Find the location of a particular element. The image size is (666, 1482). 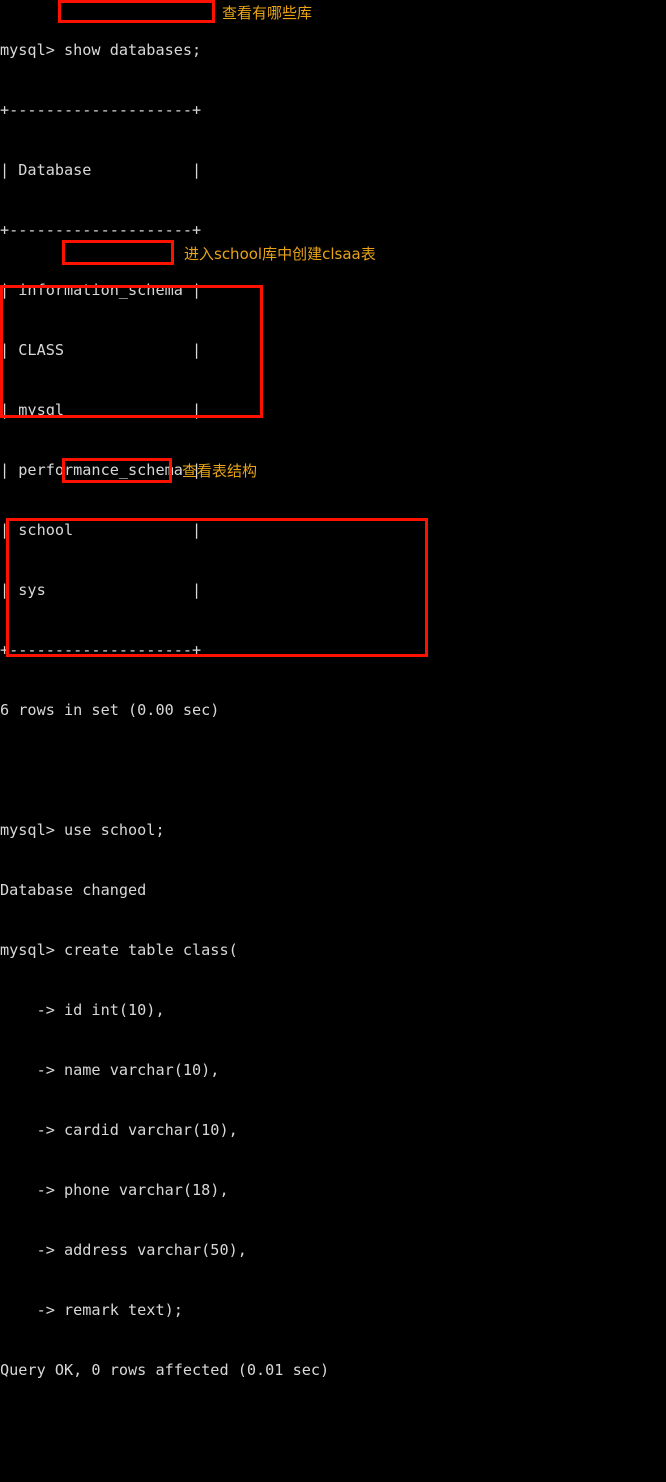

terminal-line-create-col-address: -> address varchar(50), is located at coordinates (123, 1250).